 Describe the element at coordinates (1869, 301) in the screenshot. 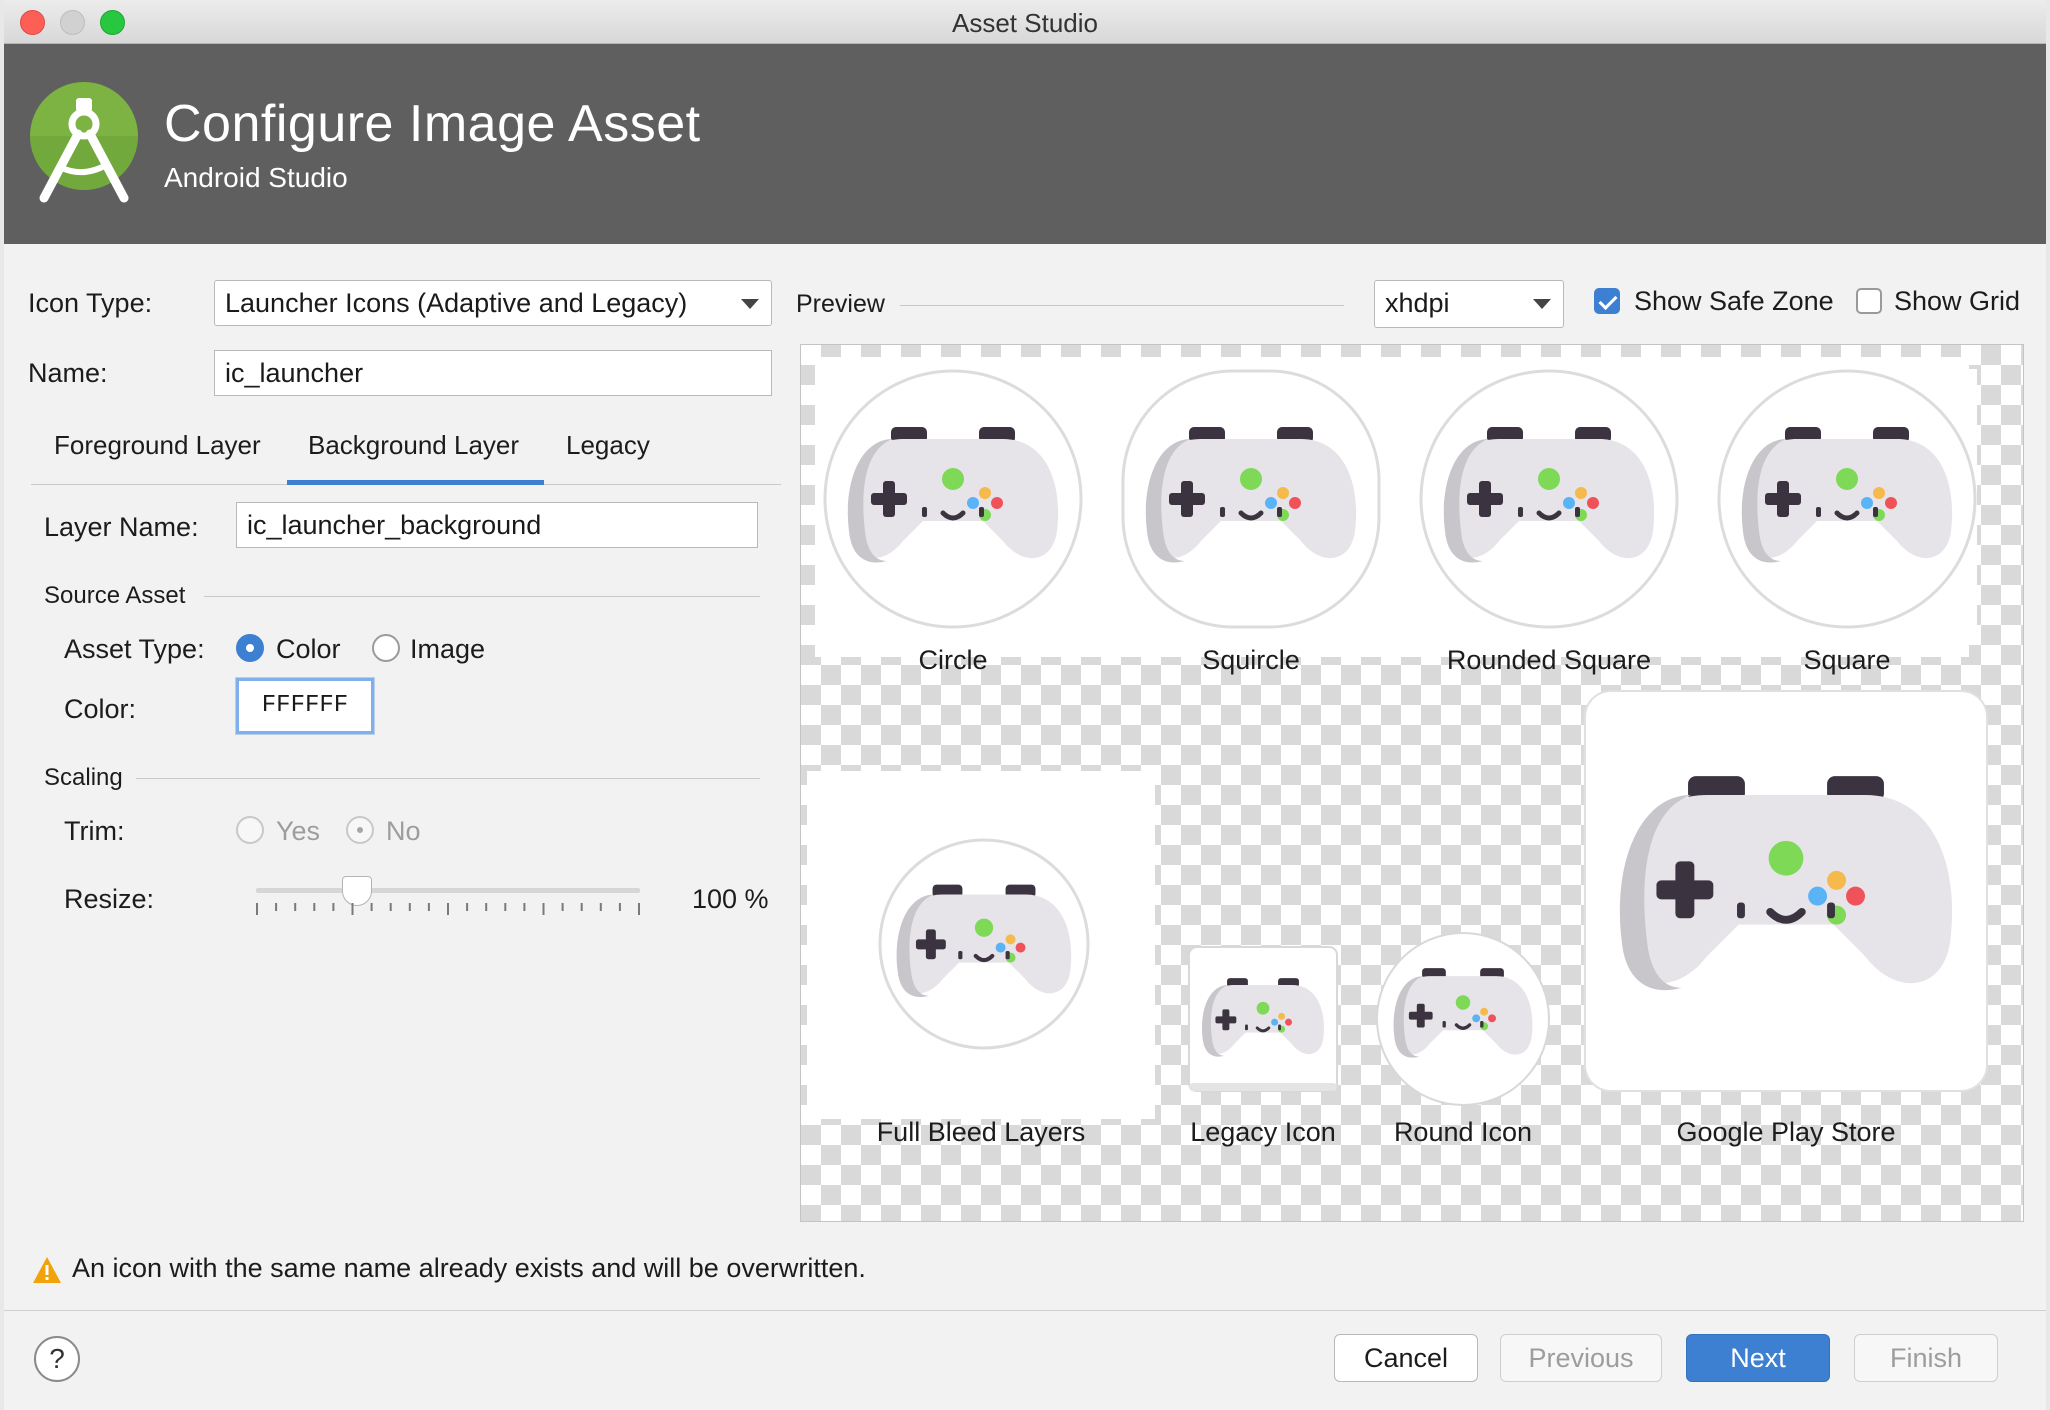

I see `show-grid-checkbox` at that location.